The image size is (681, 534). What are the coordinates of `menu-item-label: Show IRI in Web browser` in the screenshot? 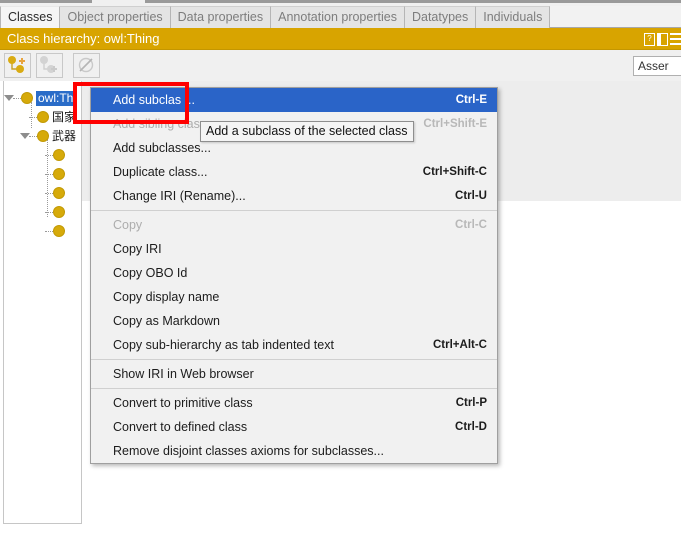 It's located at (183, 374).